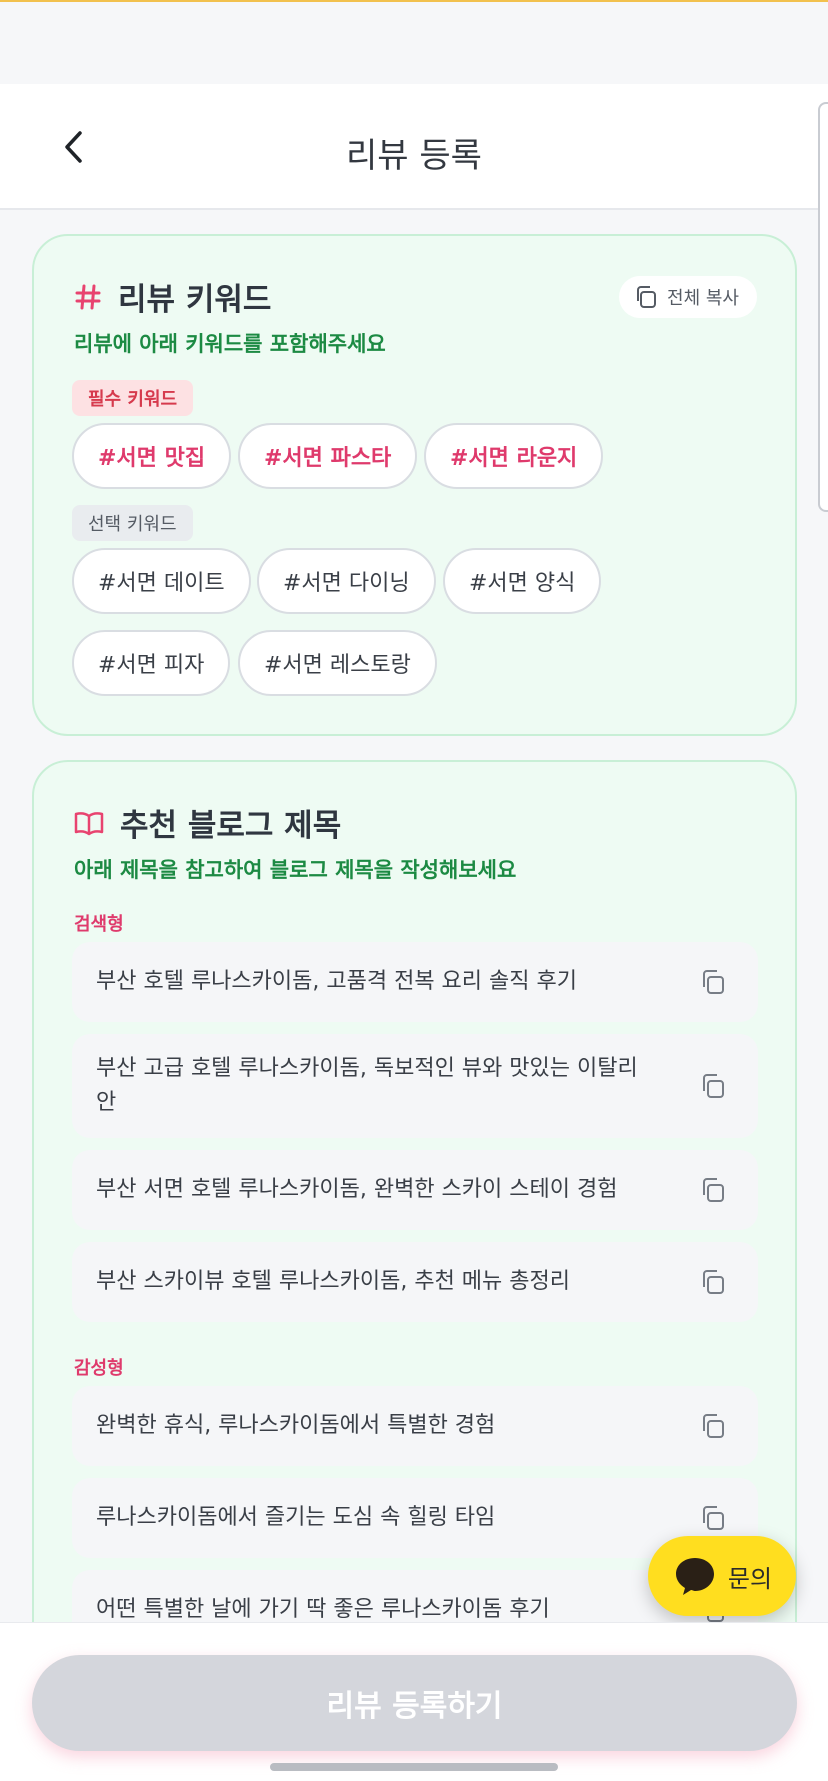 This screenshot has width=828, height=1781. Describe the element at coordinates (367, 1085) in the screenshot. I see `title-text: 부산 고급 호텔 루나스카이돔, 독보적인 뷰와 맛있는 이탈리안` at that location.